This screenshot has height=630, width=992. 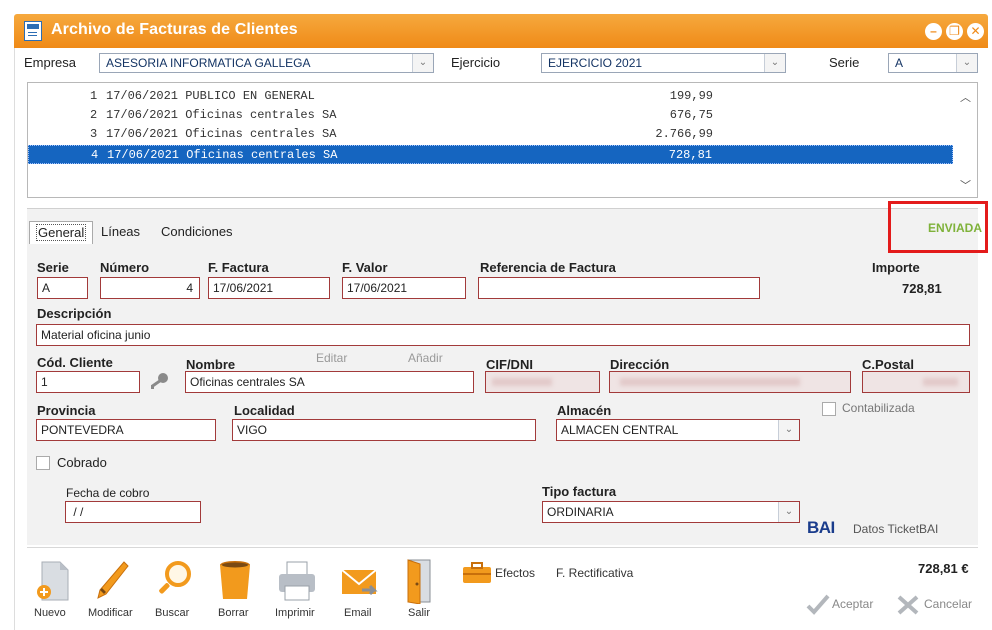 I want to click on list-item: 1 17/06/2021 PUBLICO EN GENERAL 199,99, so click(x=490, y=96).